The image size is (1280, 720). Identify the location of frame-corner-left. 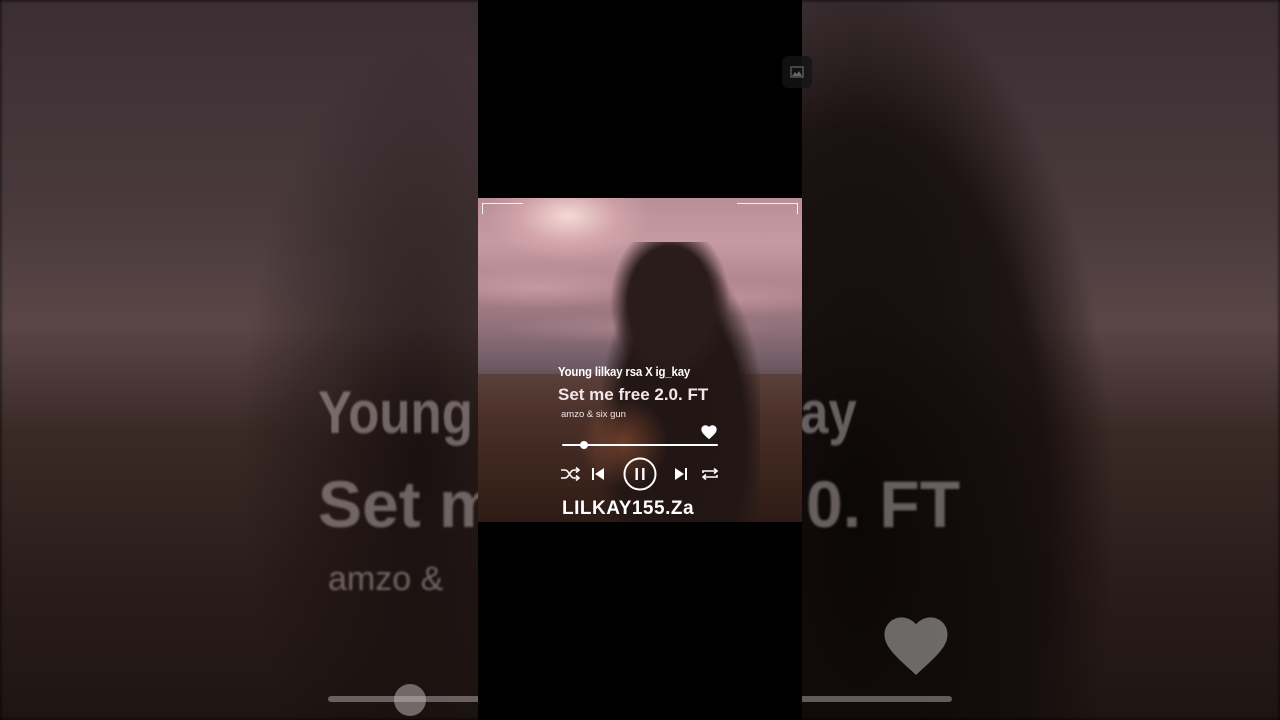
(502, 208).